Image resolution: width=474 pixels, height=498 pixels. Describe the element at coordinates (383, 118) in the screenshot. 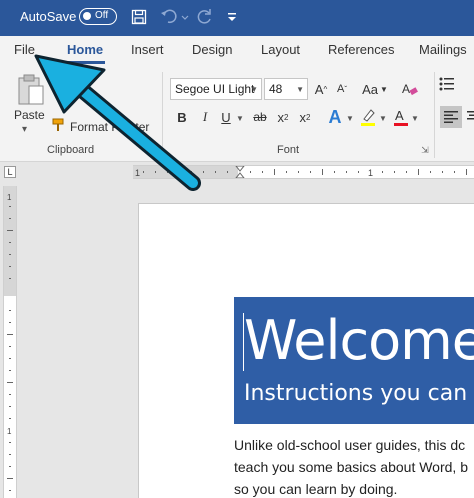

I see `highlight-dropdown-icon: ▼` at that location.